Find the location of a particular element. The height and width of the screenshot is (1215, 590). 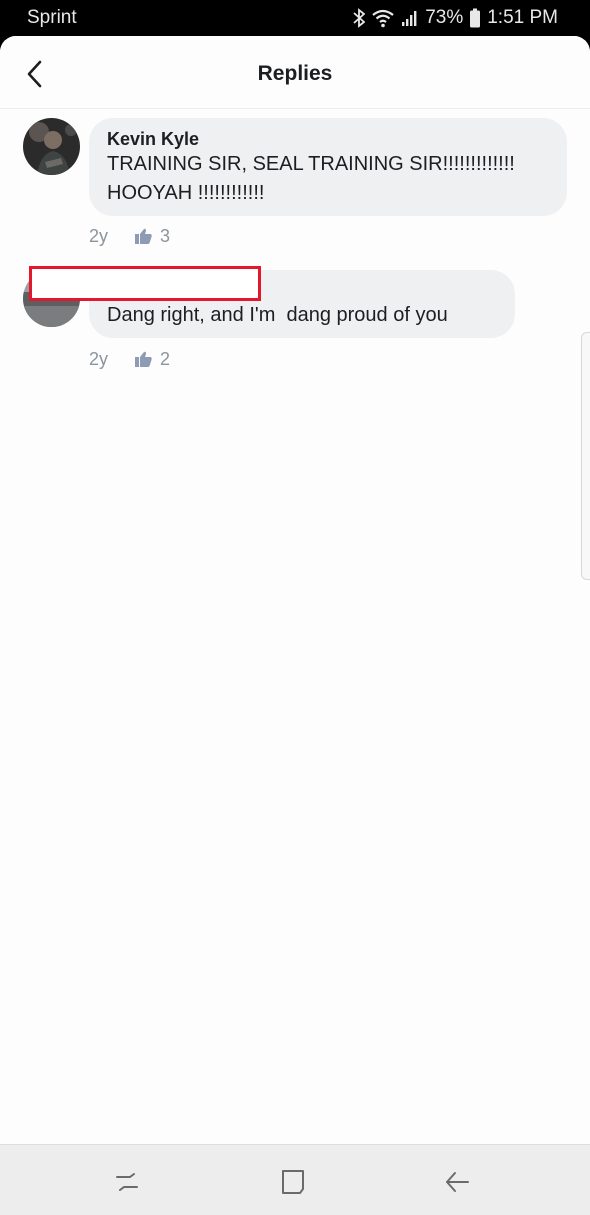

comment-meta: 2y 3 is located at coordinates (129, 236).